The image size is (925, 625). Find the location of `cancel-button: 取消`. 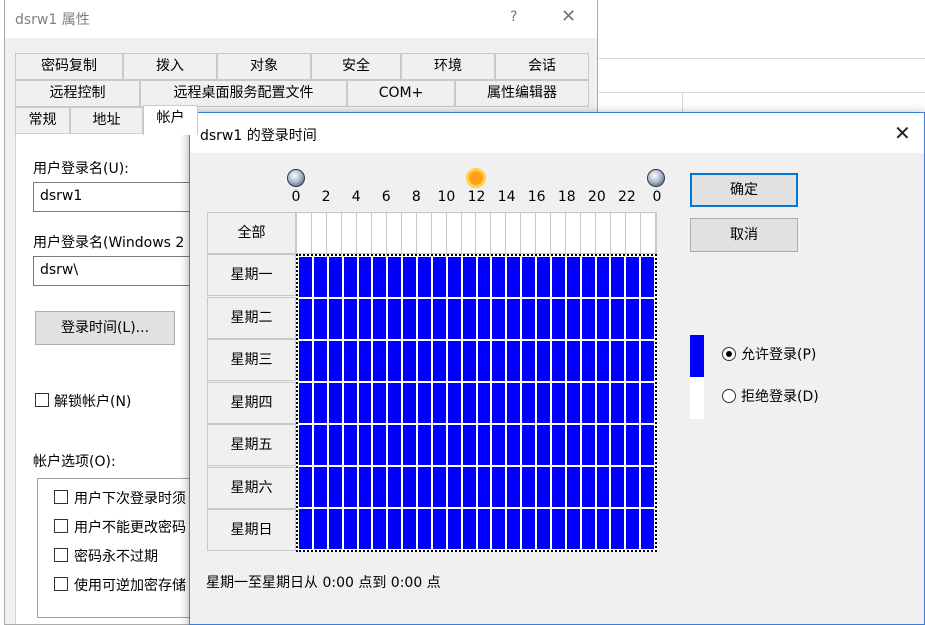

cancel-button: 取消 is located at coordinates (744, 235).